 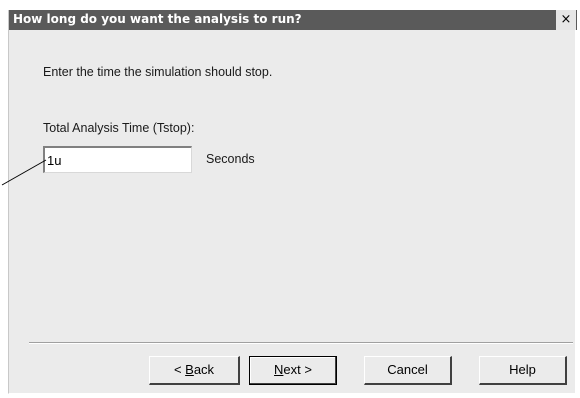 What do you see at coordinates (119, 128) in the screenshot?
I see `total-analysis-time-label: Total Analysis Time (Tstop):` at bounding box center [119, 128].